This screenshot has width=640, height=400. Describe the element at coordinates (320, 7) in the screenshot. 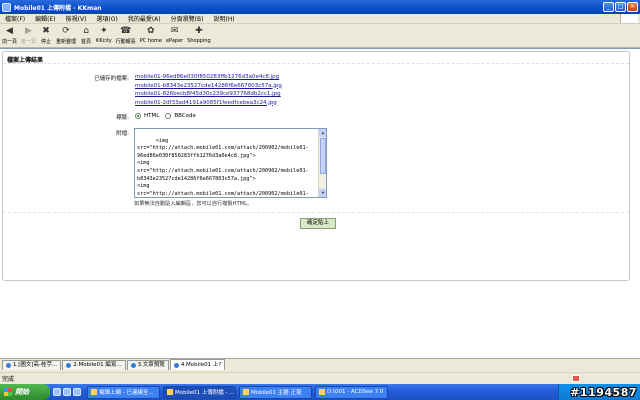

I see `window-titlebar: Mobile01 上傳附檔 - KKman _ □ ×` at that location.